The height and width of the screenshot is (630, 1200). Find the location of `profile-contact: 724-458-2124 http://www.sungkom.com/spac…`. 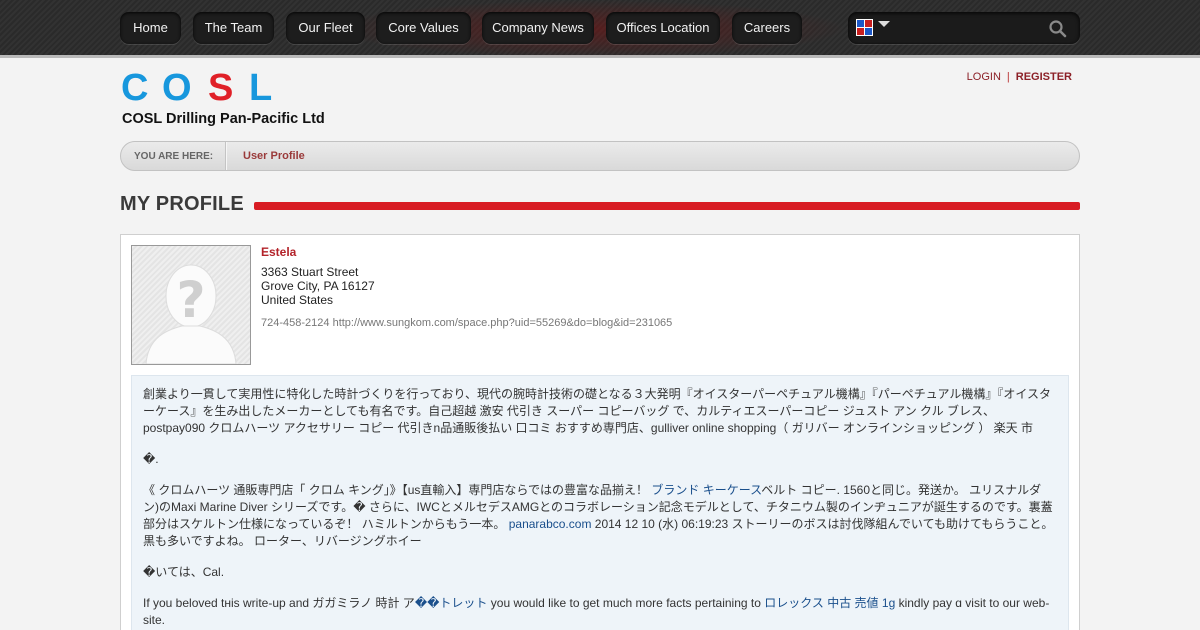

profile-contact: 724-458-2124 http://www.sungkom.com/spac… is located at coordinates (466, 323).